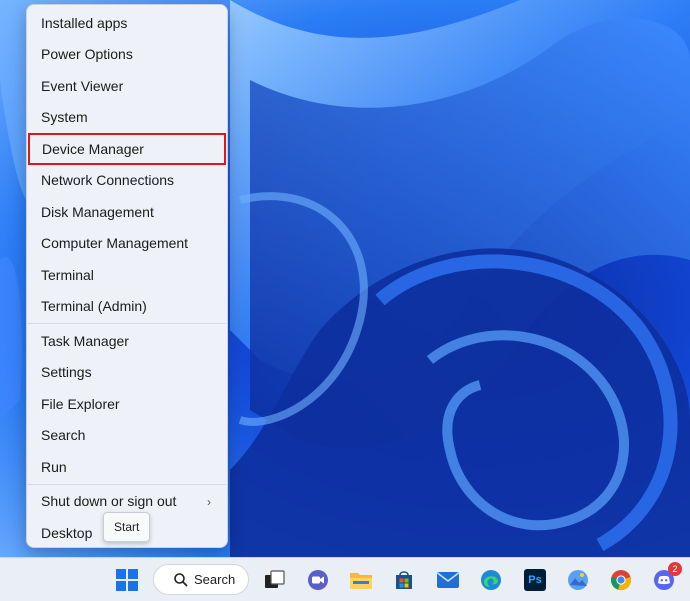 The height and width of the screenshot is (601, 690). I want to click on video-chat-icon, so click(318, 580).